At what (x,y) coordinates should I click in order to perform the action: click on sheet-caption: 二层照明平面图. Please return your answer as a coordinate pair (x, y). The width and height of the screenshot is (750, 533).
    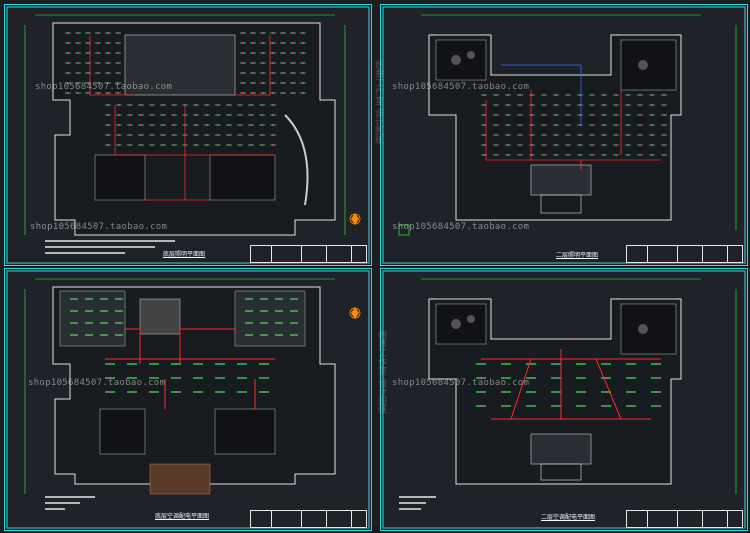
    Looking at the image, I should click on (577, 255).